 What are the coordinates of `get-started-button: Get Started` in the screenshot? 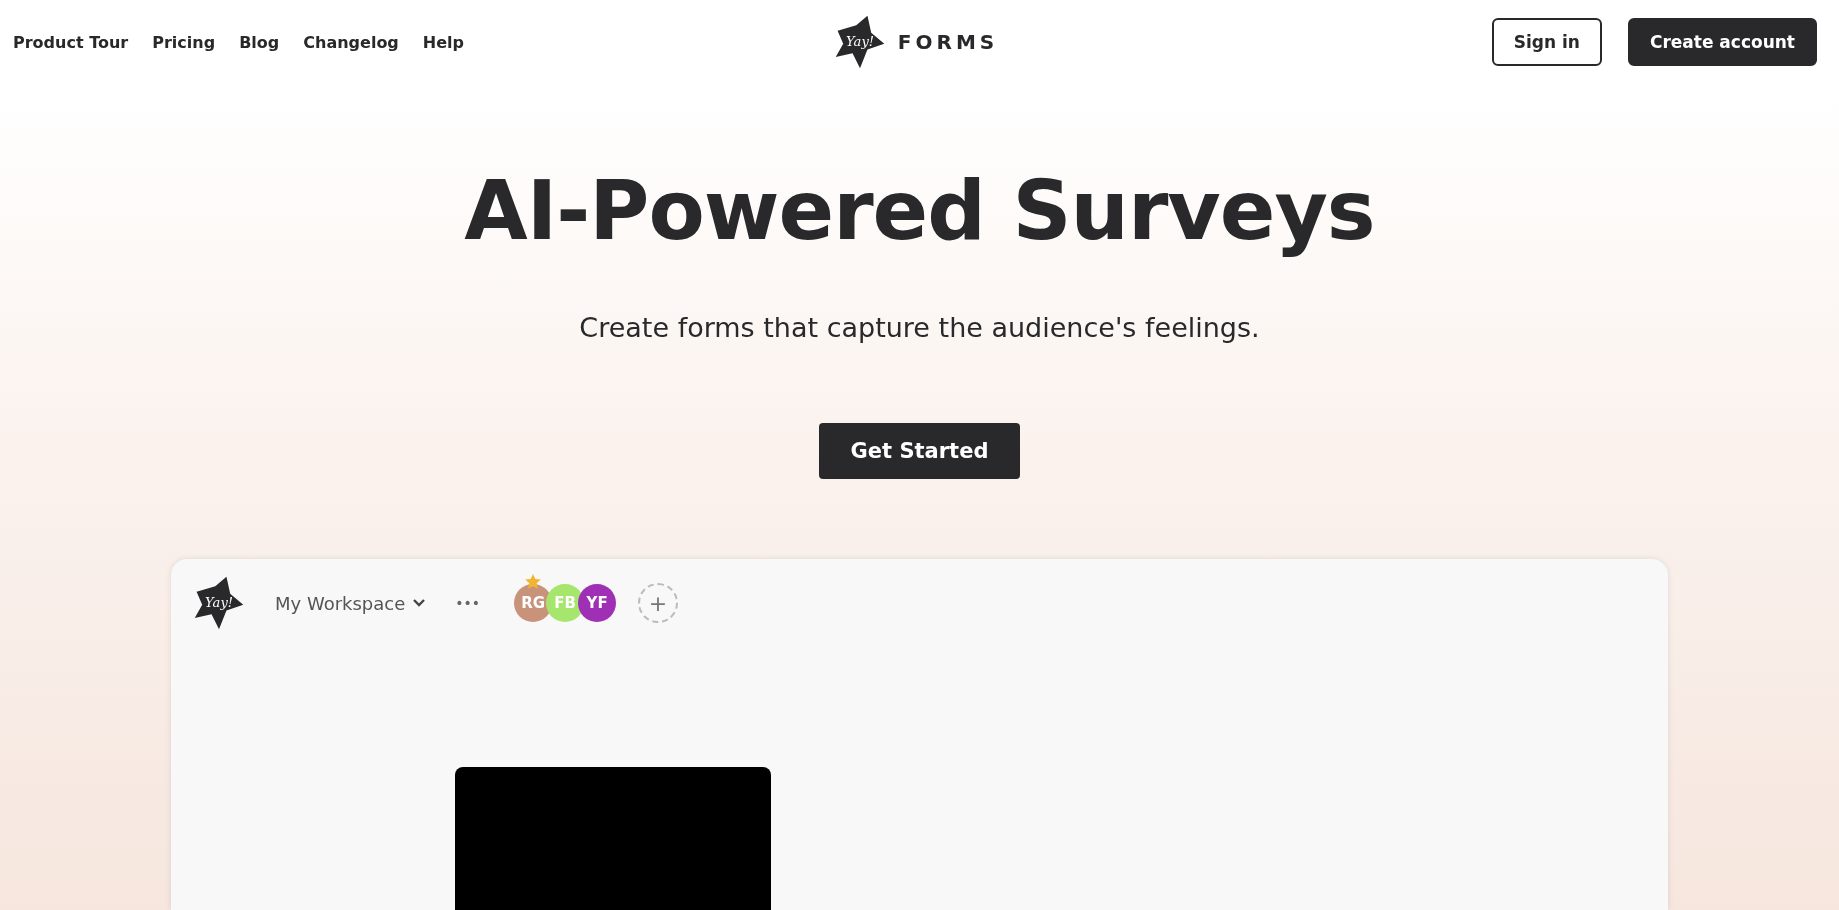 It's located at (919, 451).